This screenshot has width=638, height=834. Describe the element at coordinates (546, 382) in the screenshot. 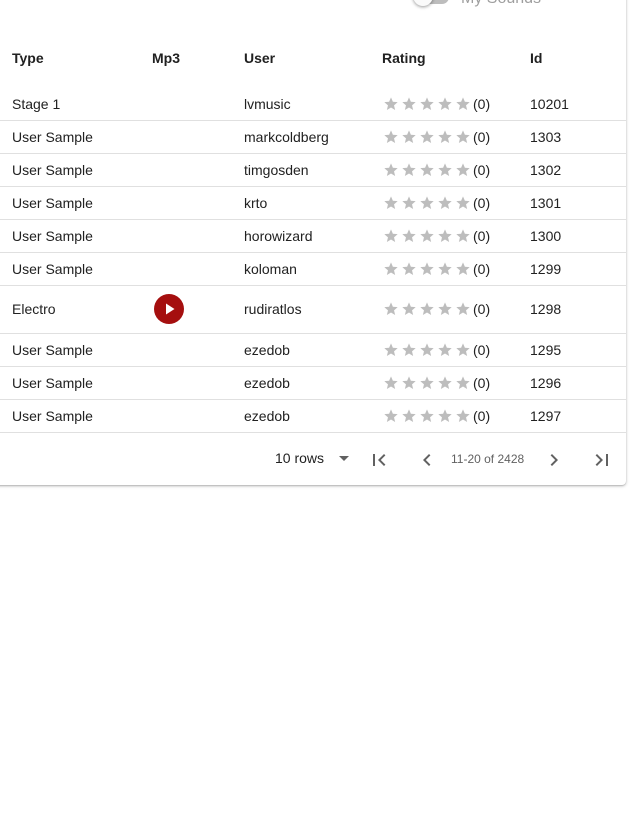

I see `cell-id: 1296` at that location.